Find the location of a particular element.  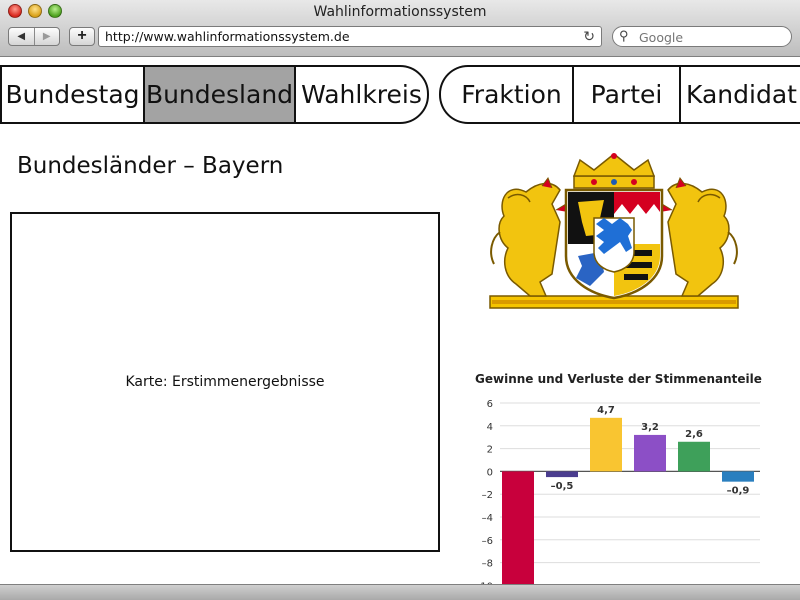

left-lion-icon is located at coordinates (529, 236).